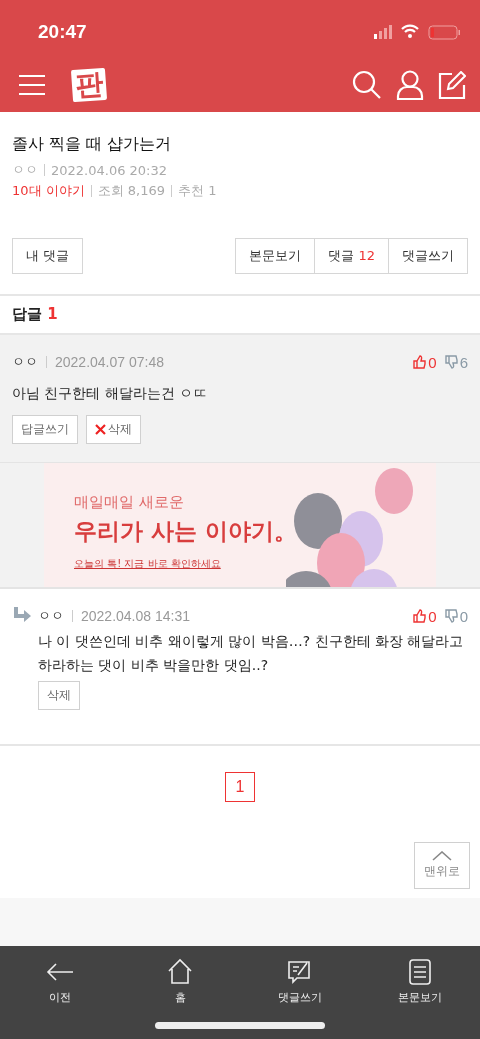 Image resolution: width=480 pixels, height=1039 pixels. What do you see at coordinates (300, 982) in the screenshot?
I see `nav-button: 댓글쓰기` at bounding box center [300, 982].